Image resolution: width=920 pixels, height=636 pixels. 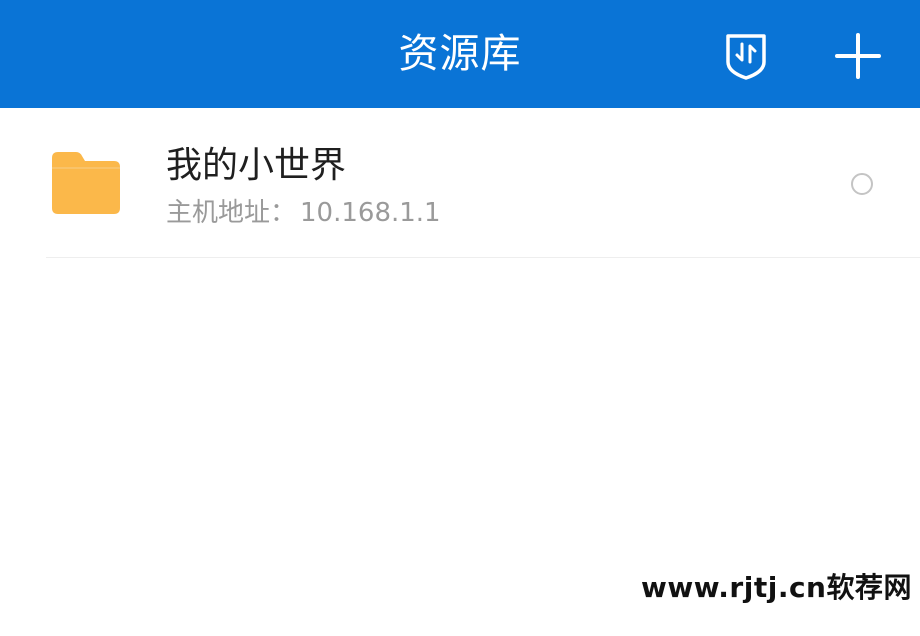 I want to click on add-button, so click(x=858, y=56).